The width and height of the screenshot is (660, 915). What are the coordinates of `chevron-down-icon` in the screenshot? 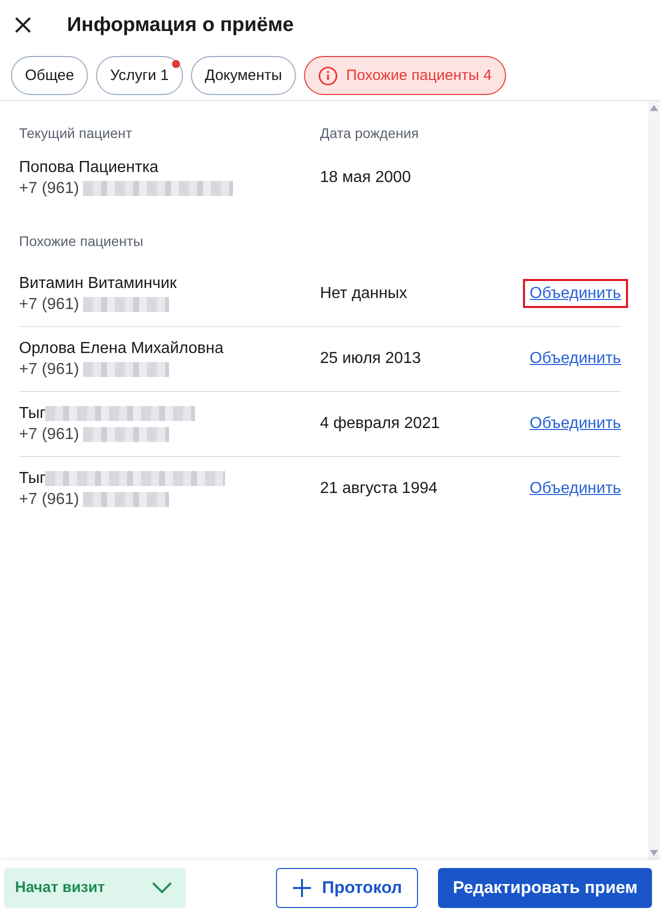 It's located at (162, 888).